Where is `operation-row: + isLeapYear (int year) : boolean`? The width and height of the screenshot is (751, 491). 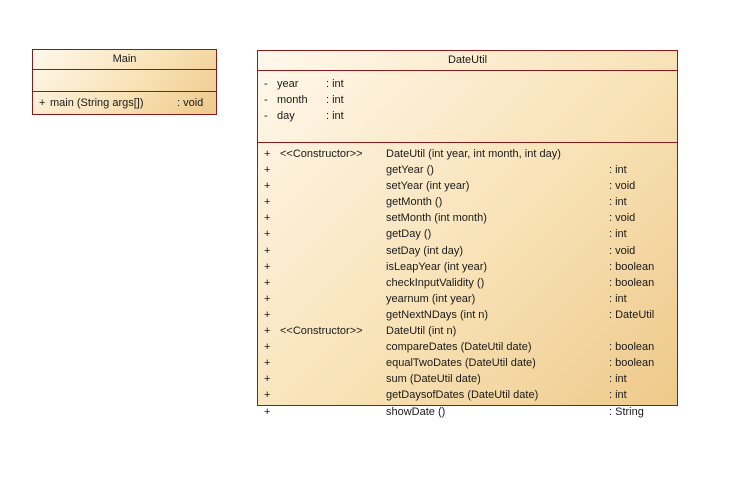 operation-row: + isLeapYear (int year) : boolean is located at coordinates (467, 267).